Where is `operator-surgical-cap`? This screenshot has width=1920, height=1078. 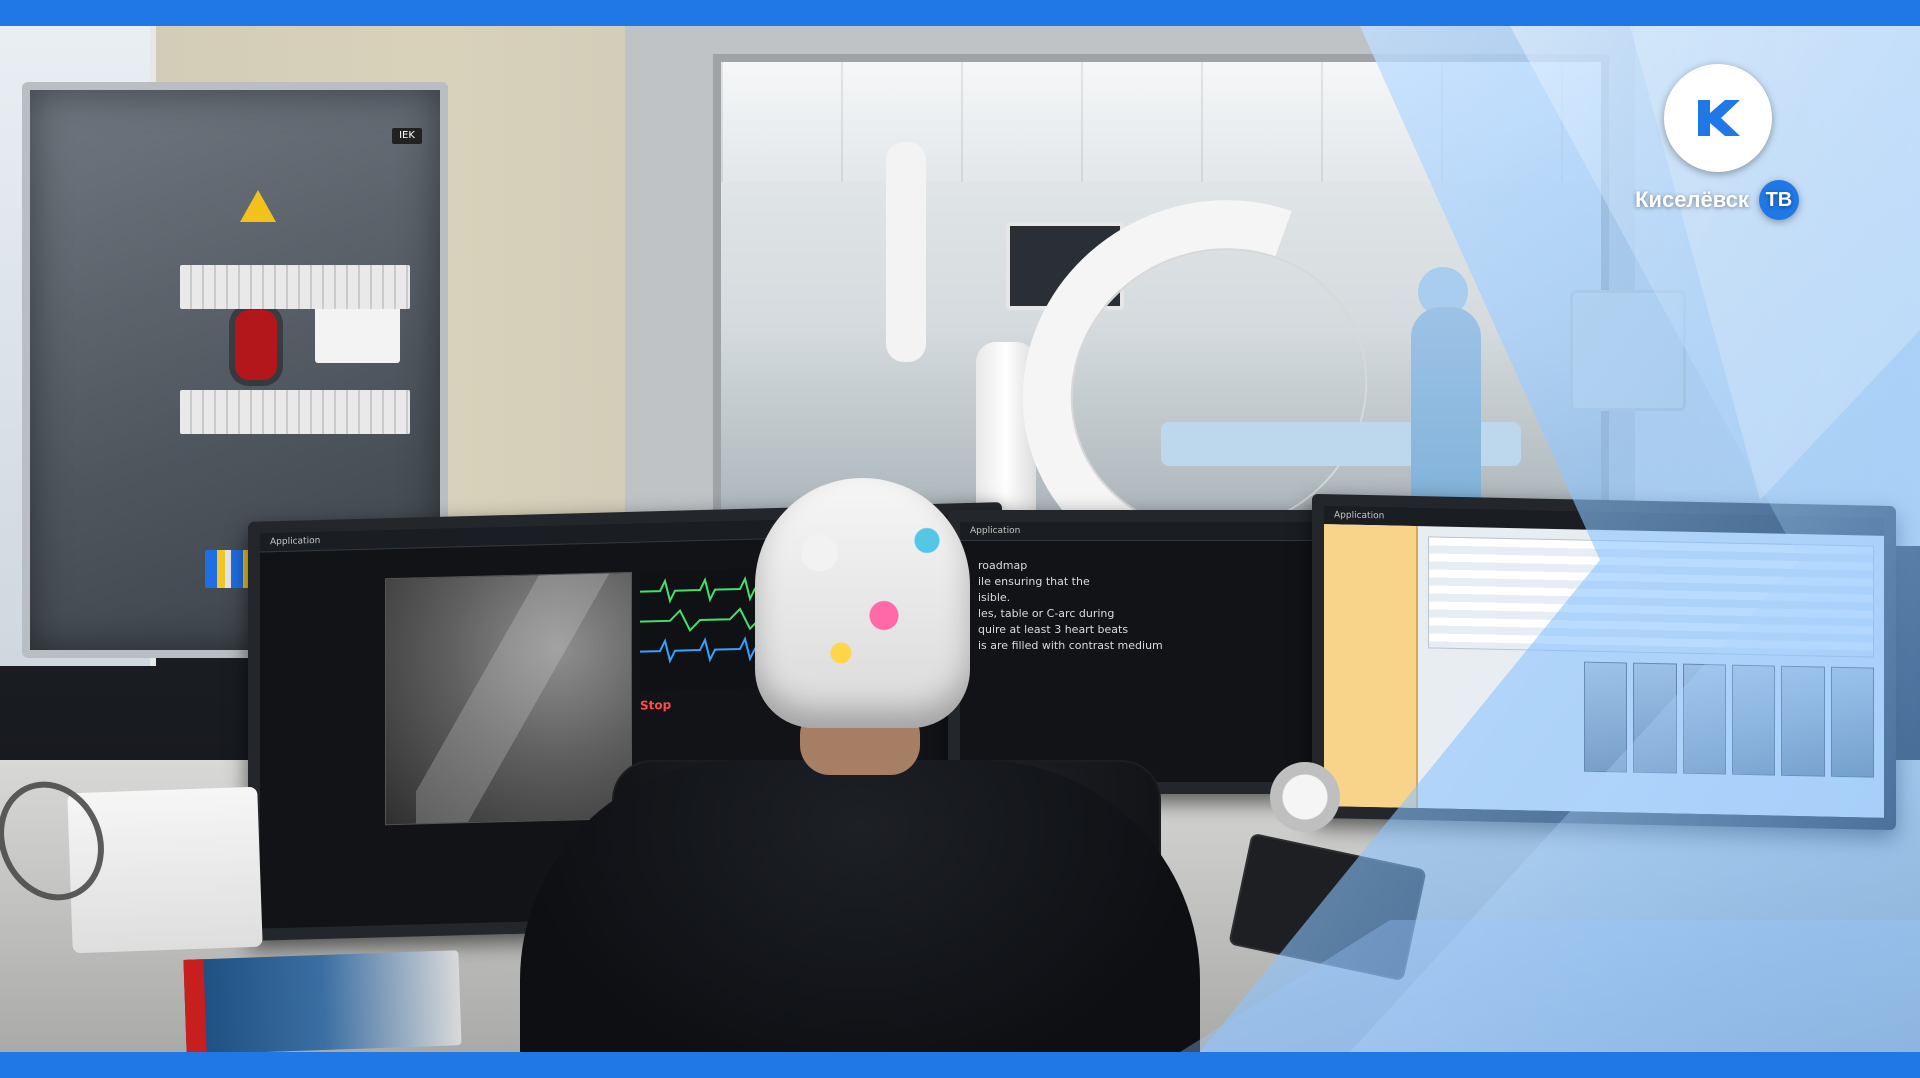 operator-surgical-cap is located at coordinates (862, 603).